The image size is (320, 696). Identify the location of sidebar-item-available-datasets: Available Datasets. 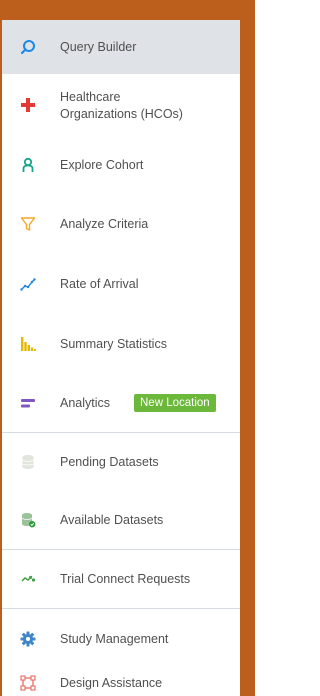
(121, 520).